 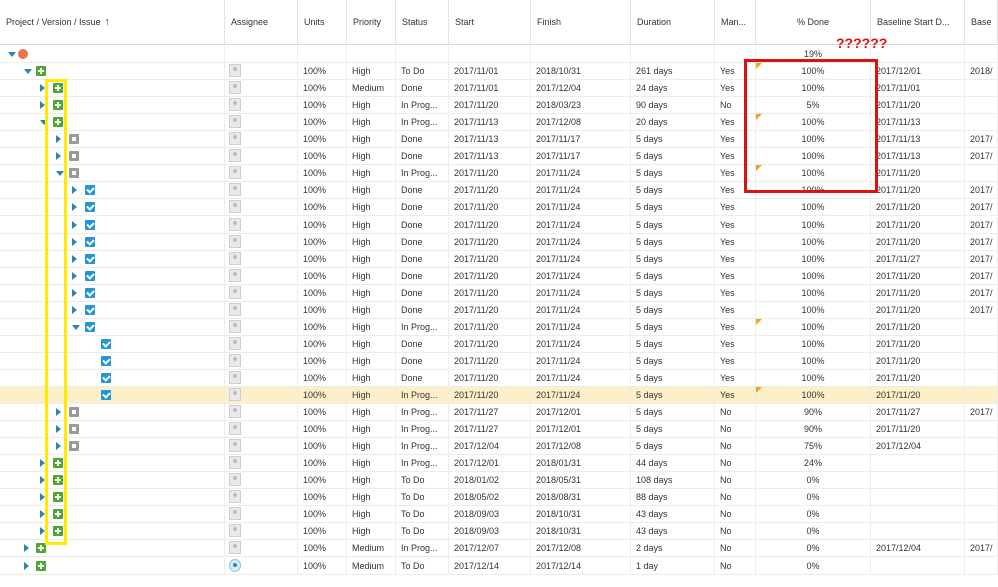 I want to click on start-cell: 2017/11/13, so click(x=490, y=156).